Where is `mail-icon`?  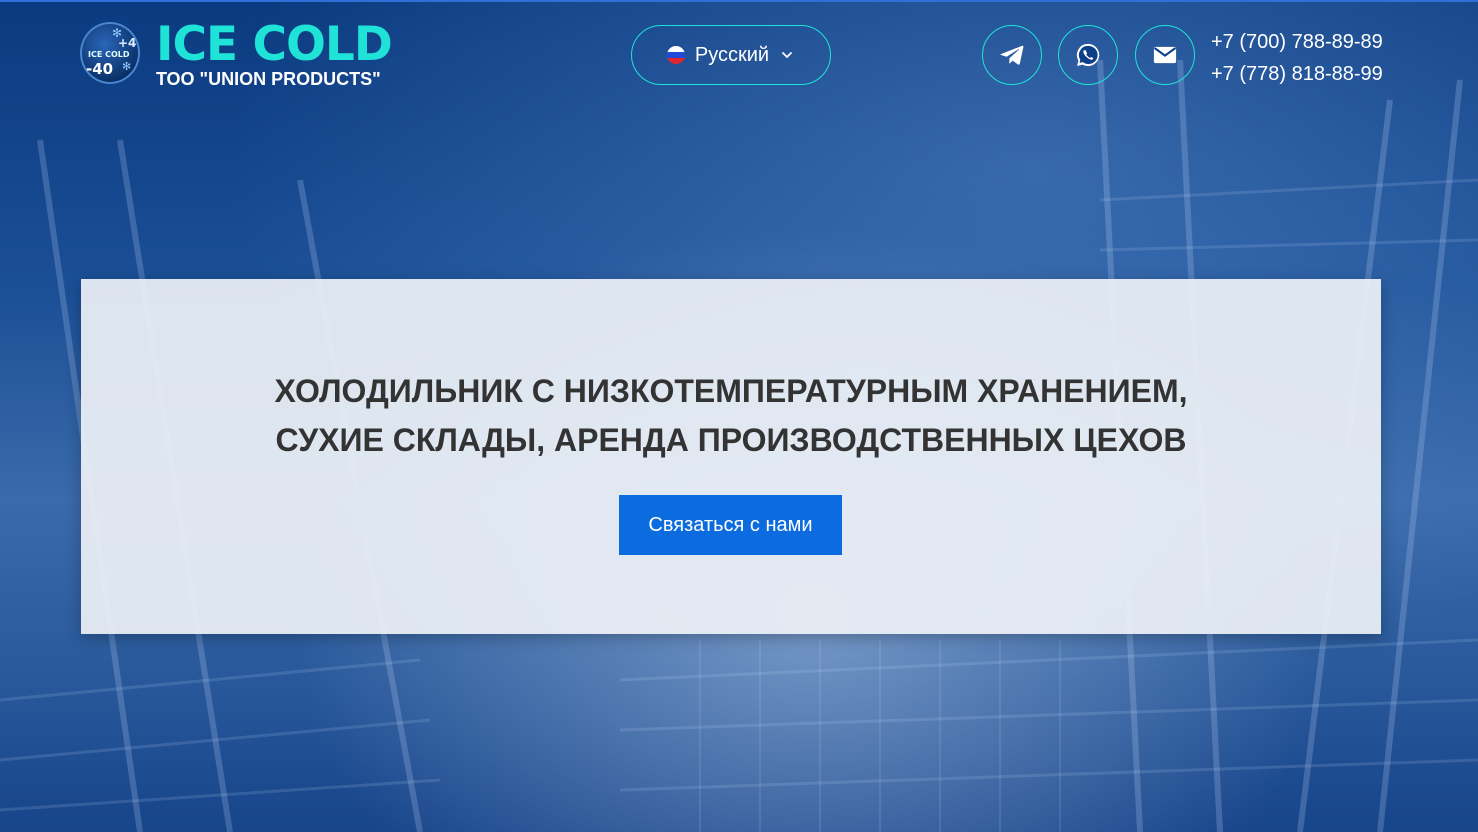
mail-icon is located at coordinates (1165, 55).